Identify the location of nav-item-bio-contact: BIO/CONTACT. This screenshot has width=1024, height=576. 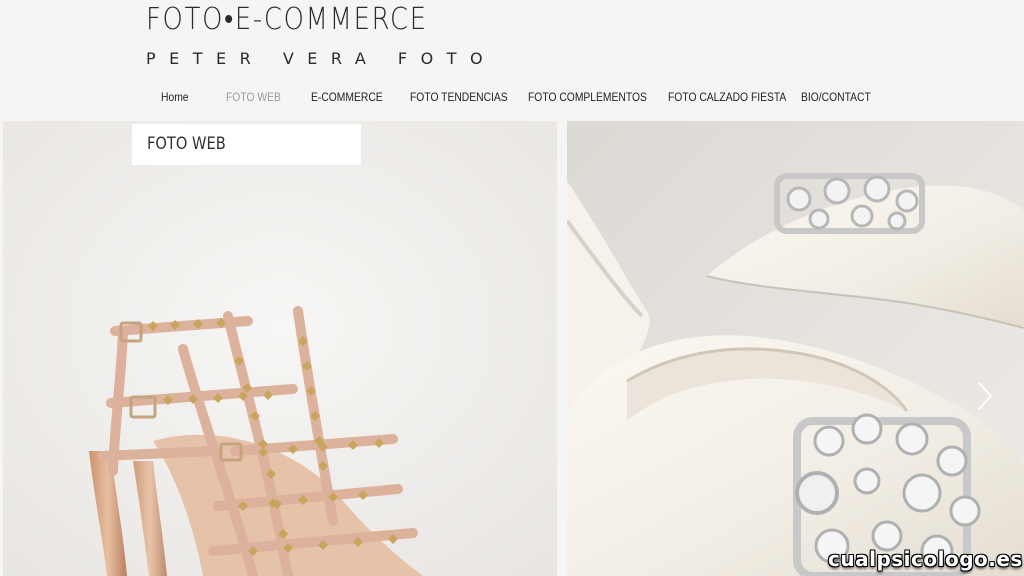
(836, 97).